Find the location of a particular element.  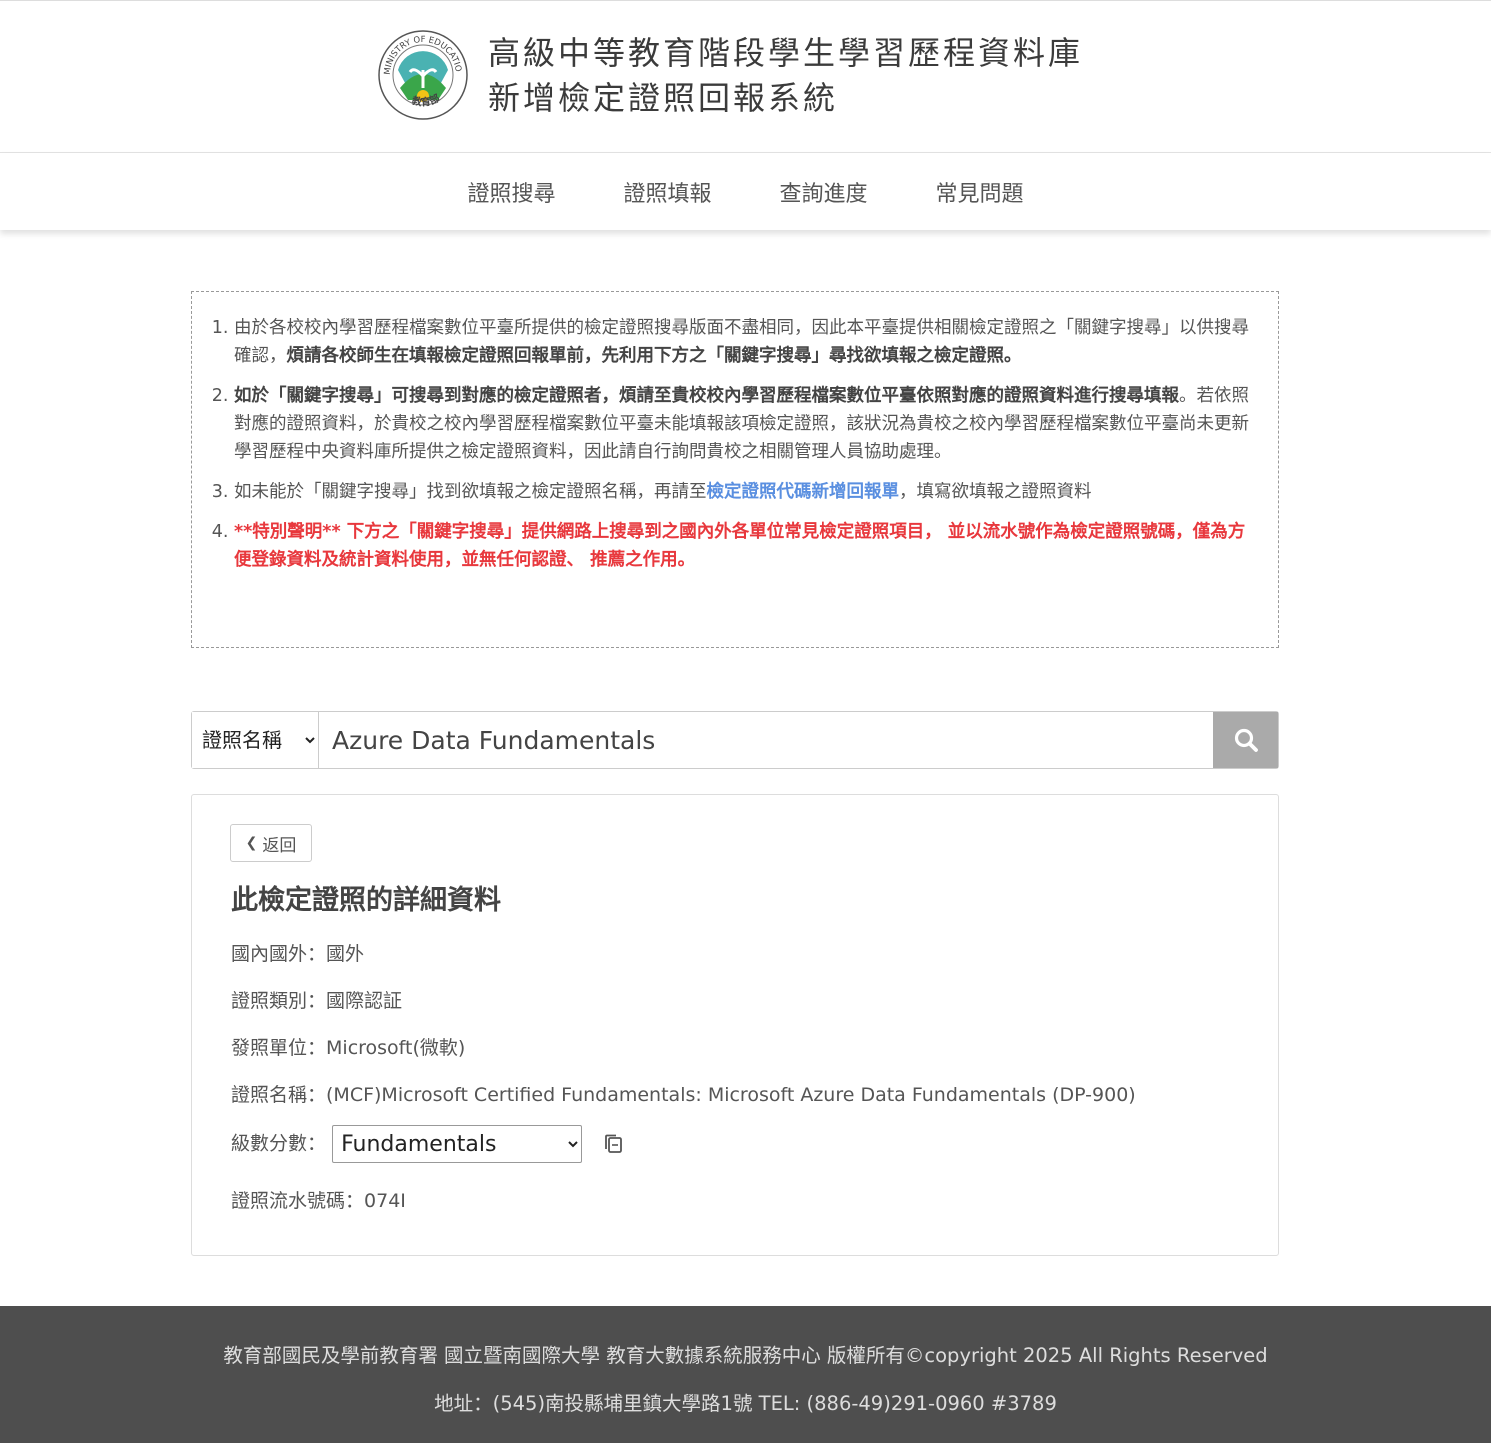

site-title-line1: 高級中等教育階段學生學習歷程資料庫 is located at coordinates (786, 53).